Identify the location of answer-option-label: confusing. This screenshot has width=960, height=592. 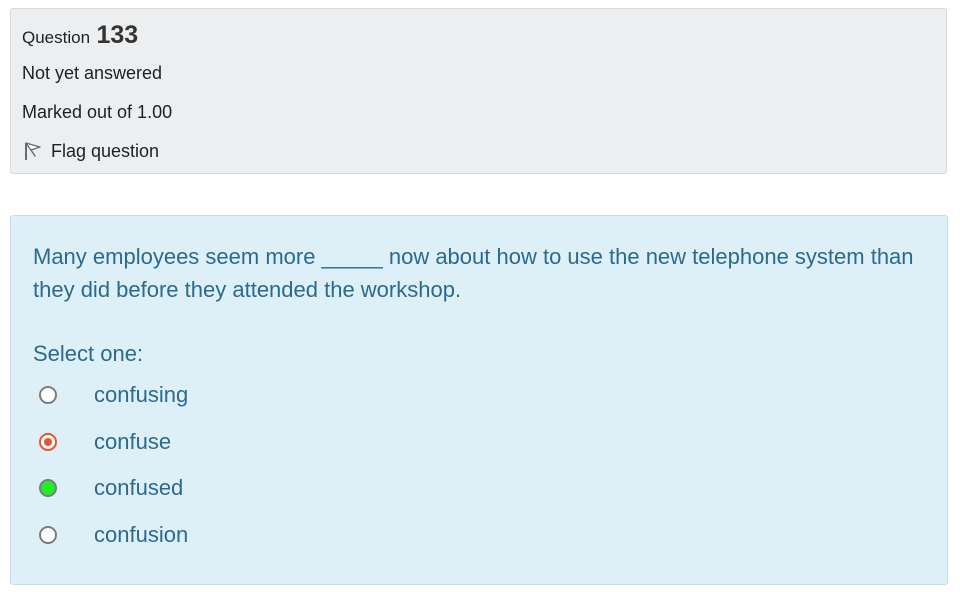
(141, 394).